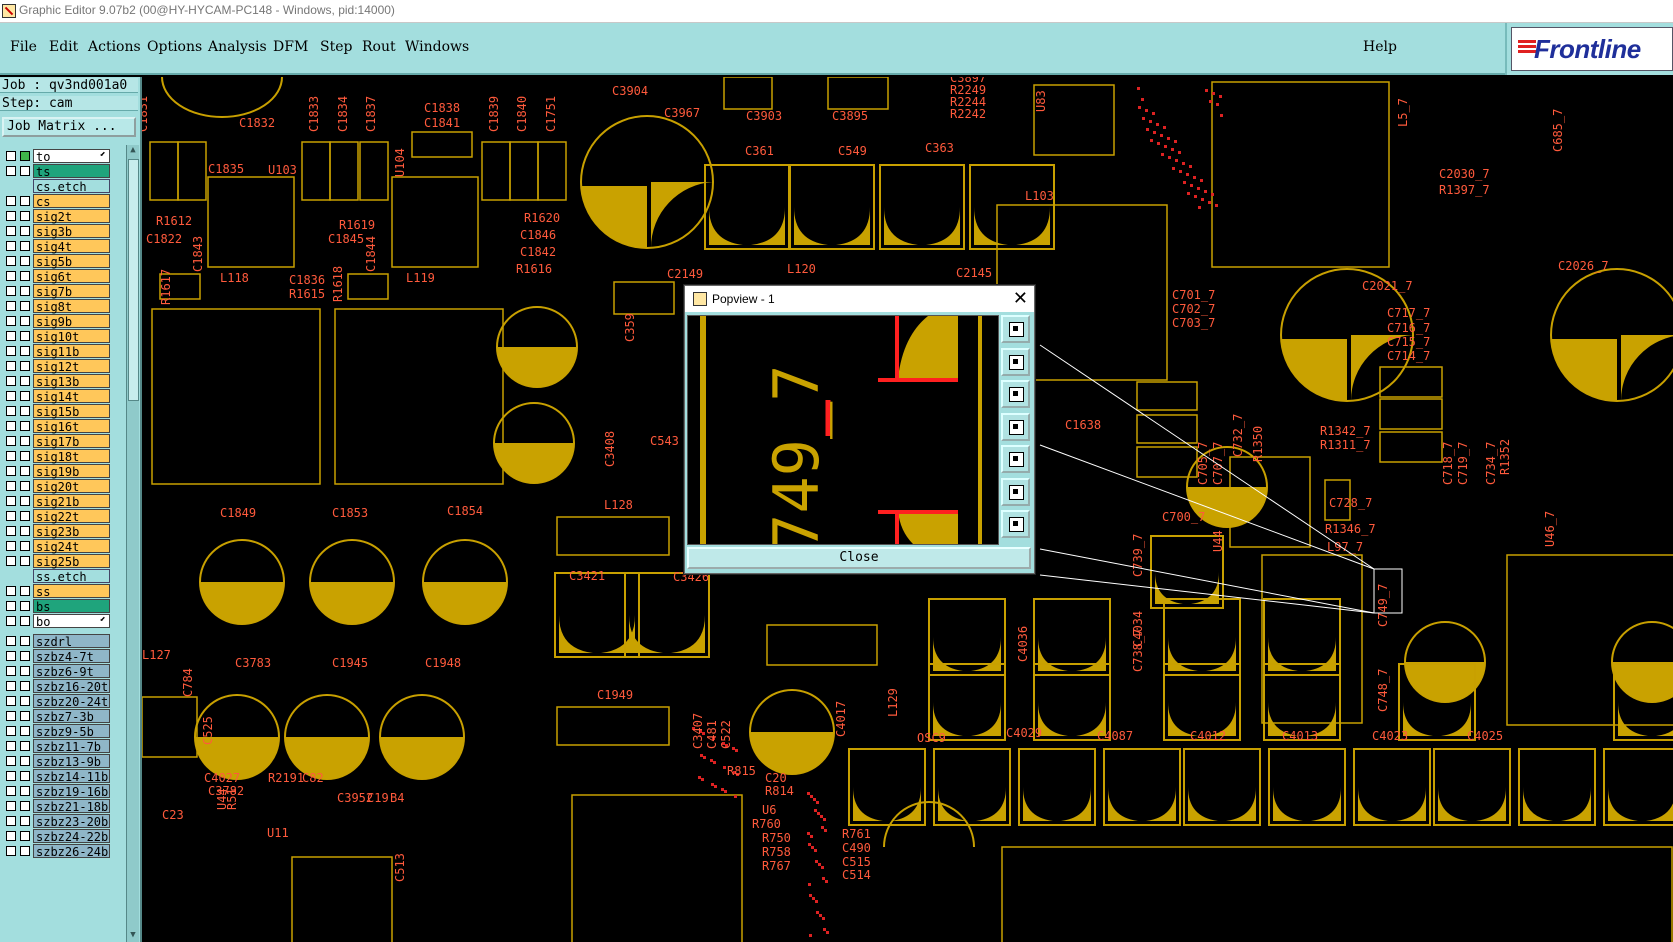  What do you see at coordinates (71, 366) in the screenshot?
I see `layer-name: sig12t` at bounding box center [71, 366].